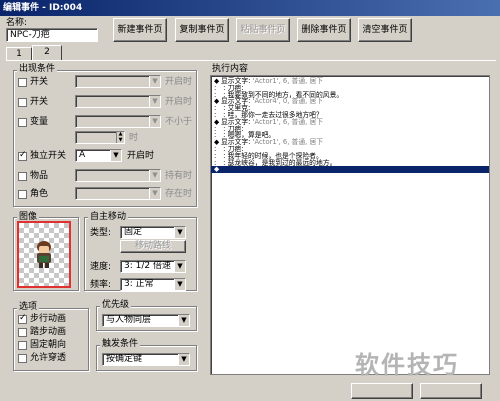 This screenshot has width=500, height=401. What do you see at coordinates (48, 156) in the screenshot?
I see `self-switch-label: 独立开关` at bounding box center [48, 156].